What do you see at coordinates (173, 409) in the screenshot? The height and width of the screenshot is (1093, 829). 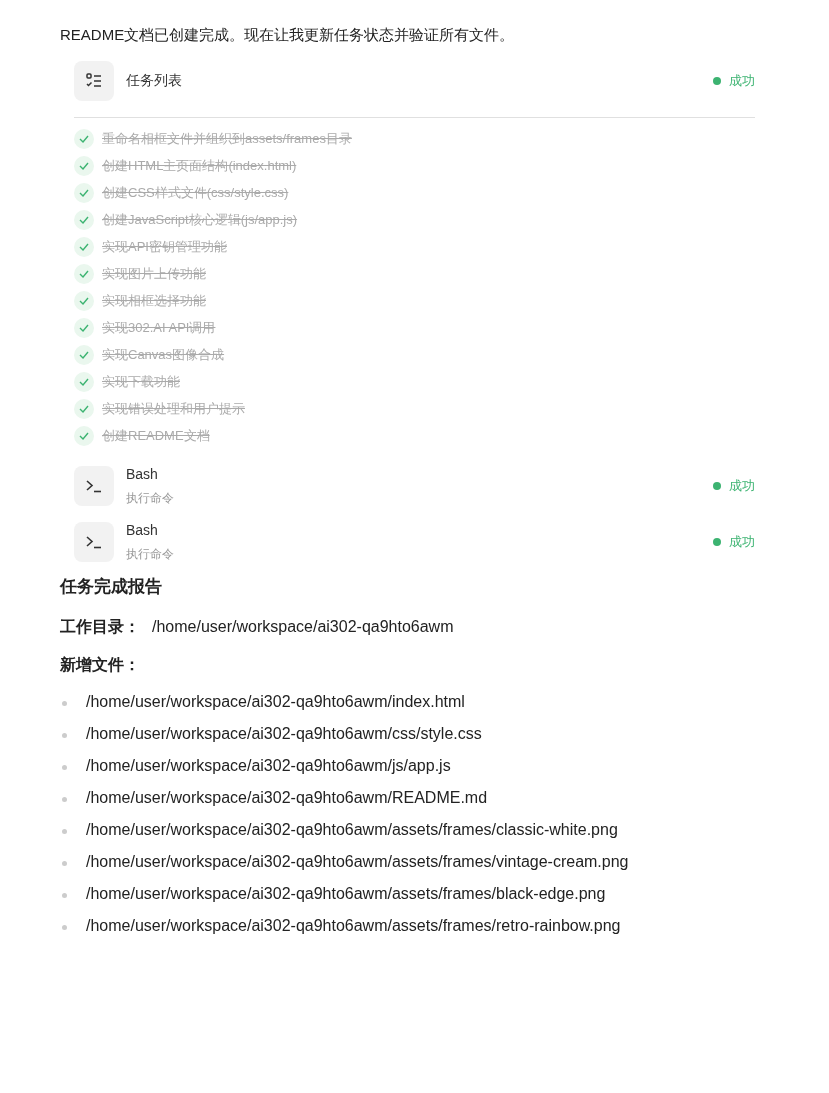 I see `task-text: 实现错误处理和用户提示` at bounding box center [173, 409].